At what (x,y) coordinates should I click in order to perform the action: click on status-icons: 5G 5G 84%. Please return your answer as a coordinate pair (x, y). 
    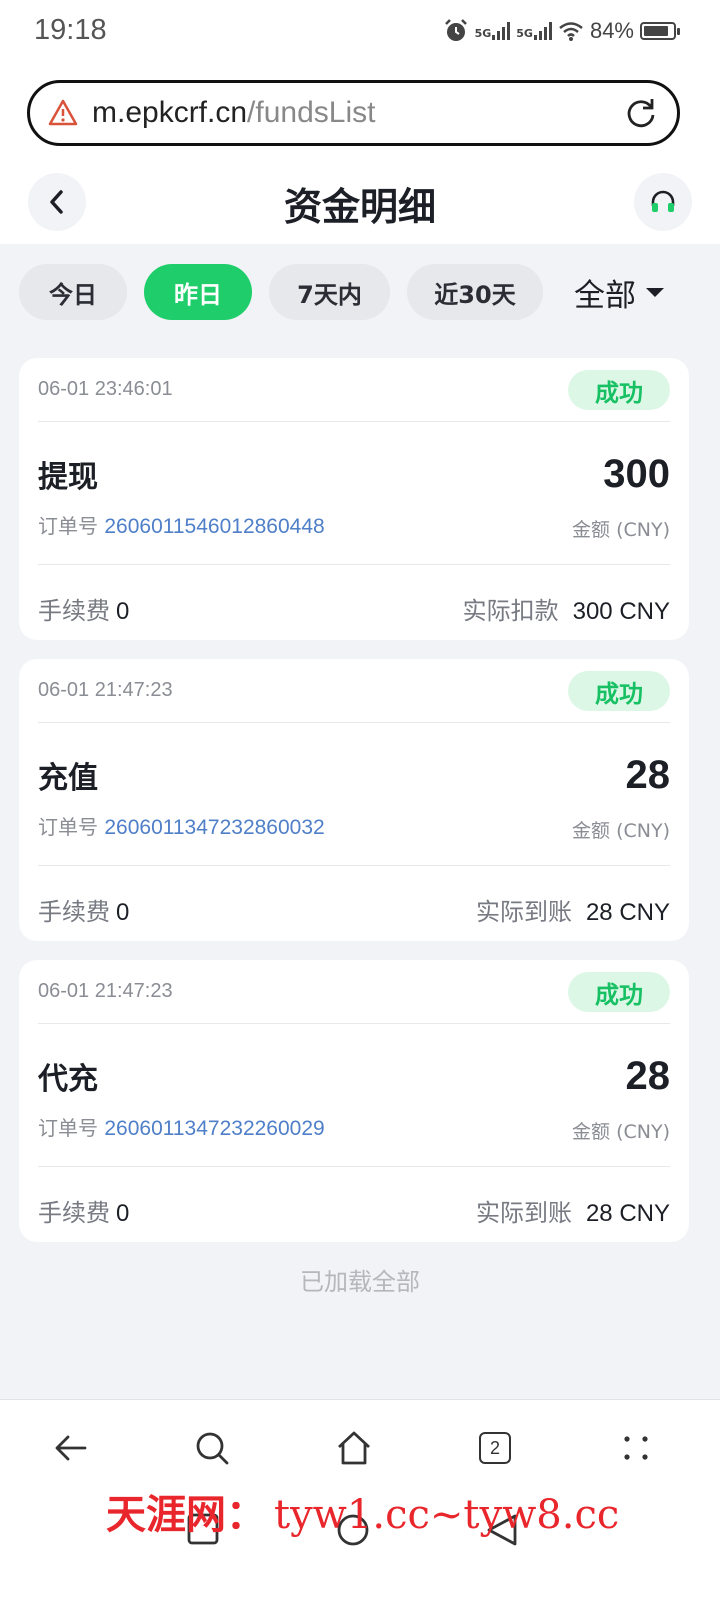
    Looking at the image, I should click on (561, 31).